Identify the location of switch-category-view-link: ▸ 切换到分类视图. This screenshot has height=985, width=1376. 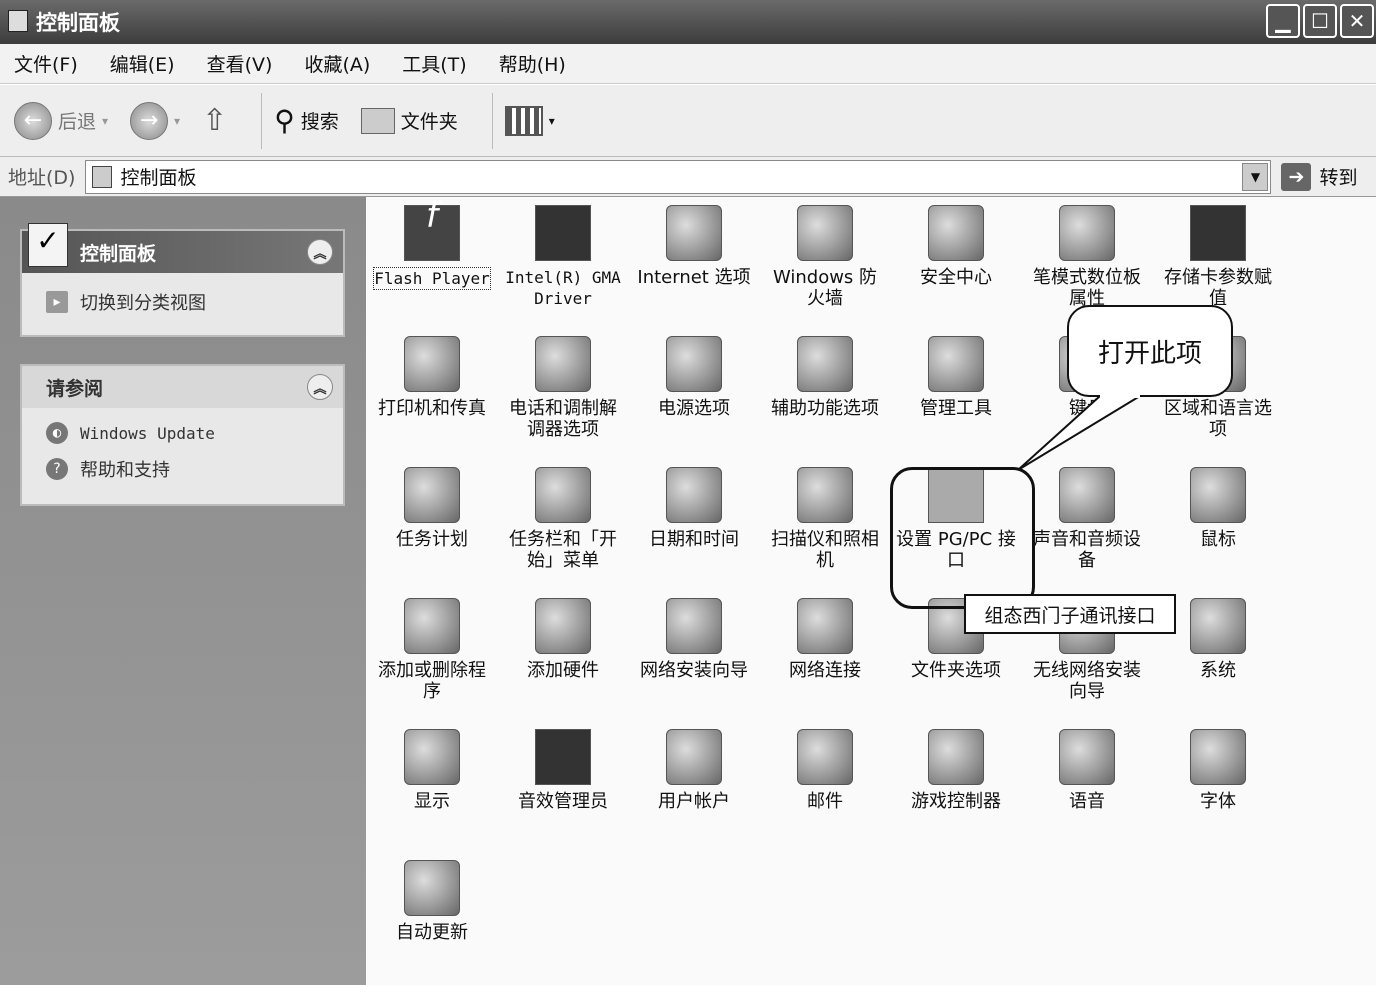
(182, 297).